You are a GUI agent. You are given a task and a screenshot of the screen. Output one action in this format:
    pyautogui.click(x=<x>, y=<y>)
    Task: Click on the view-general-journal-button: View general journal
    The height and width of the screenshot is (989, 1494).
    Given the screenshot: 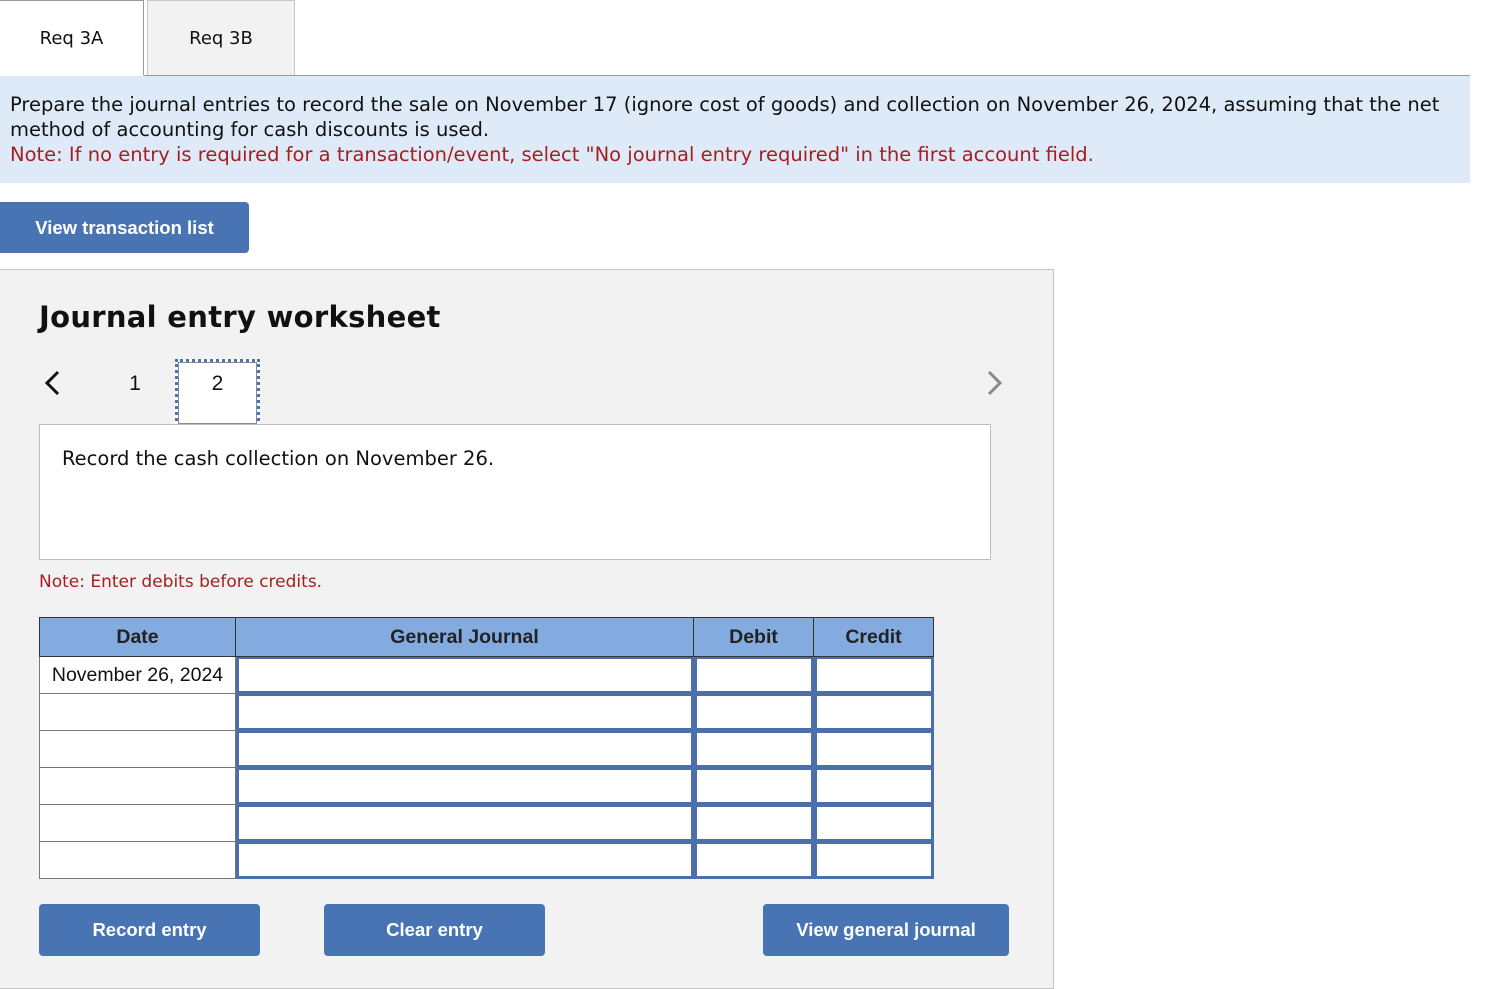 What is the action you would take?
    pyautogui.click(x=886, y=930)
    